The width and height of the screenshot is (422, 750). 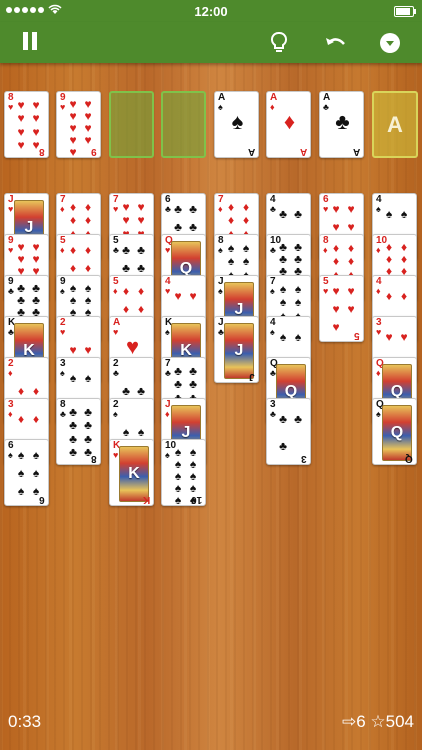 I want to click on tableau-card: 3 ♣ ♣ ♣ ♣ 3, so click(x=288, y=431).